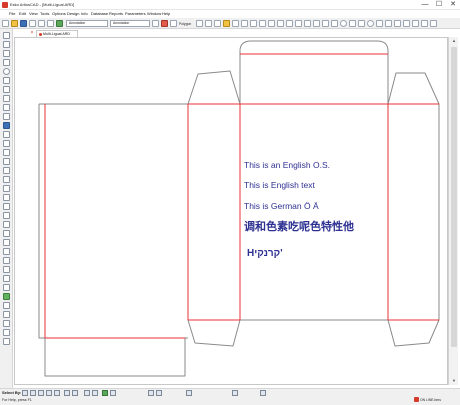 Image resolution: width=460 pixels, height=405 pixels. What do you see at coordinates (23, 23) in the screenshot?
I see `save-icon` at bounding box center [23, 23].